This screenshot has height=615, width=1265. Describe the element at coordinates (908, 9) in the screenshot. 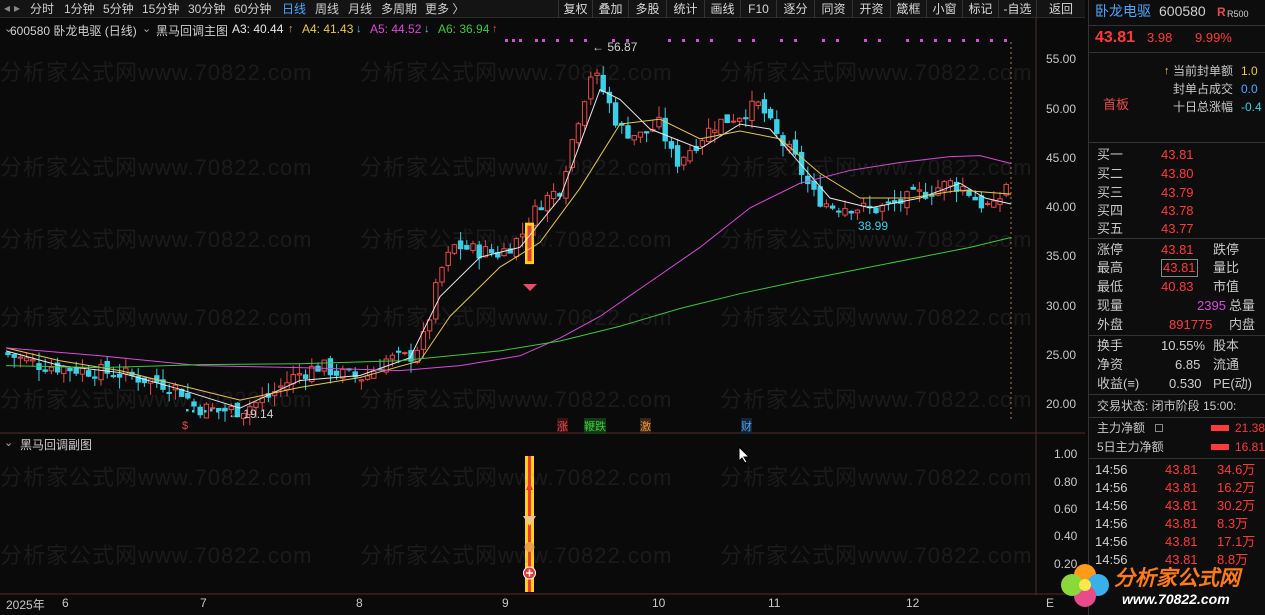

I see `toolbar-button: 箴框` at that location.